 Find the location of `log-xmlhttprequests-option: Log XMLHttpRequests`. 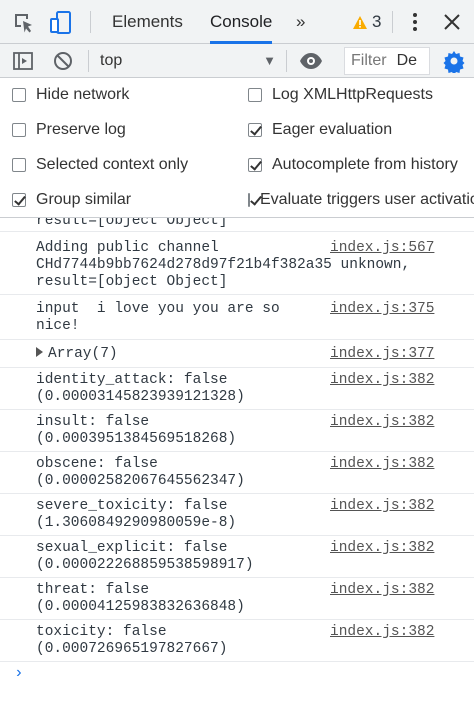

log-xmlhttprequests-option: Log XMLHttpRequests is located at coordinates (340, 95).